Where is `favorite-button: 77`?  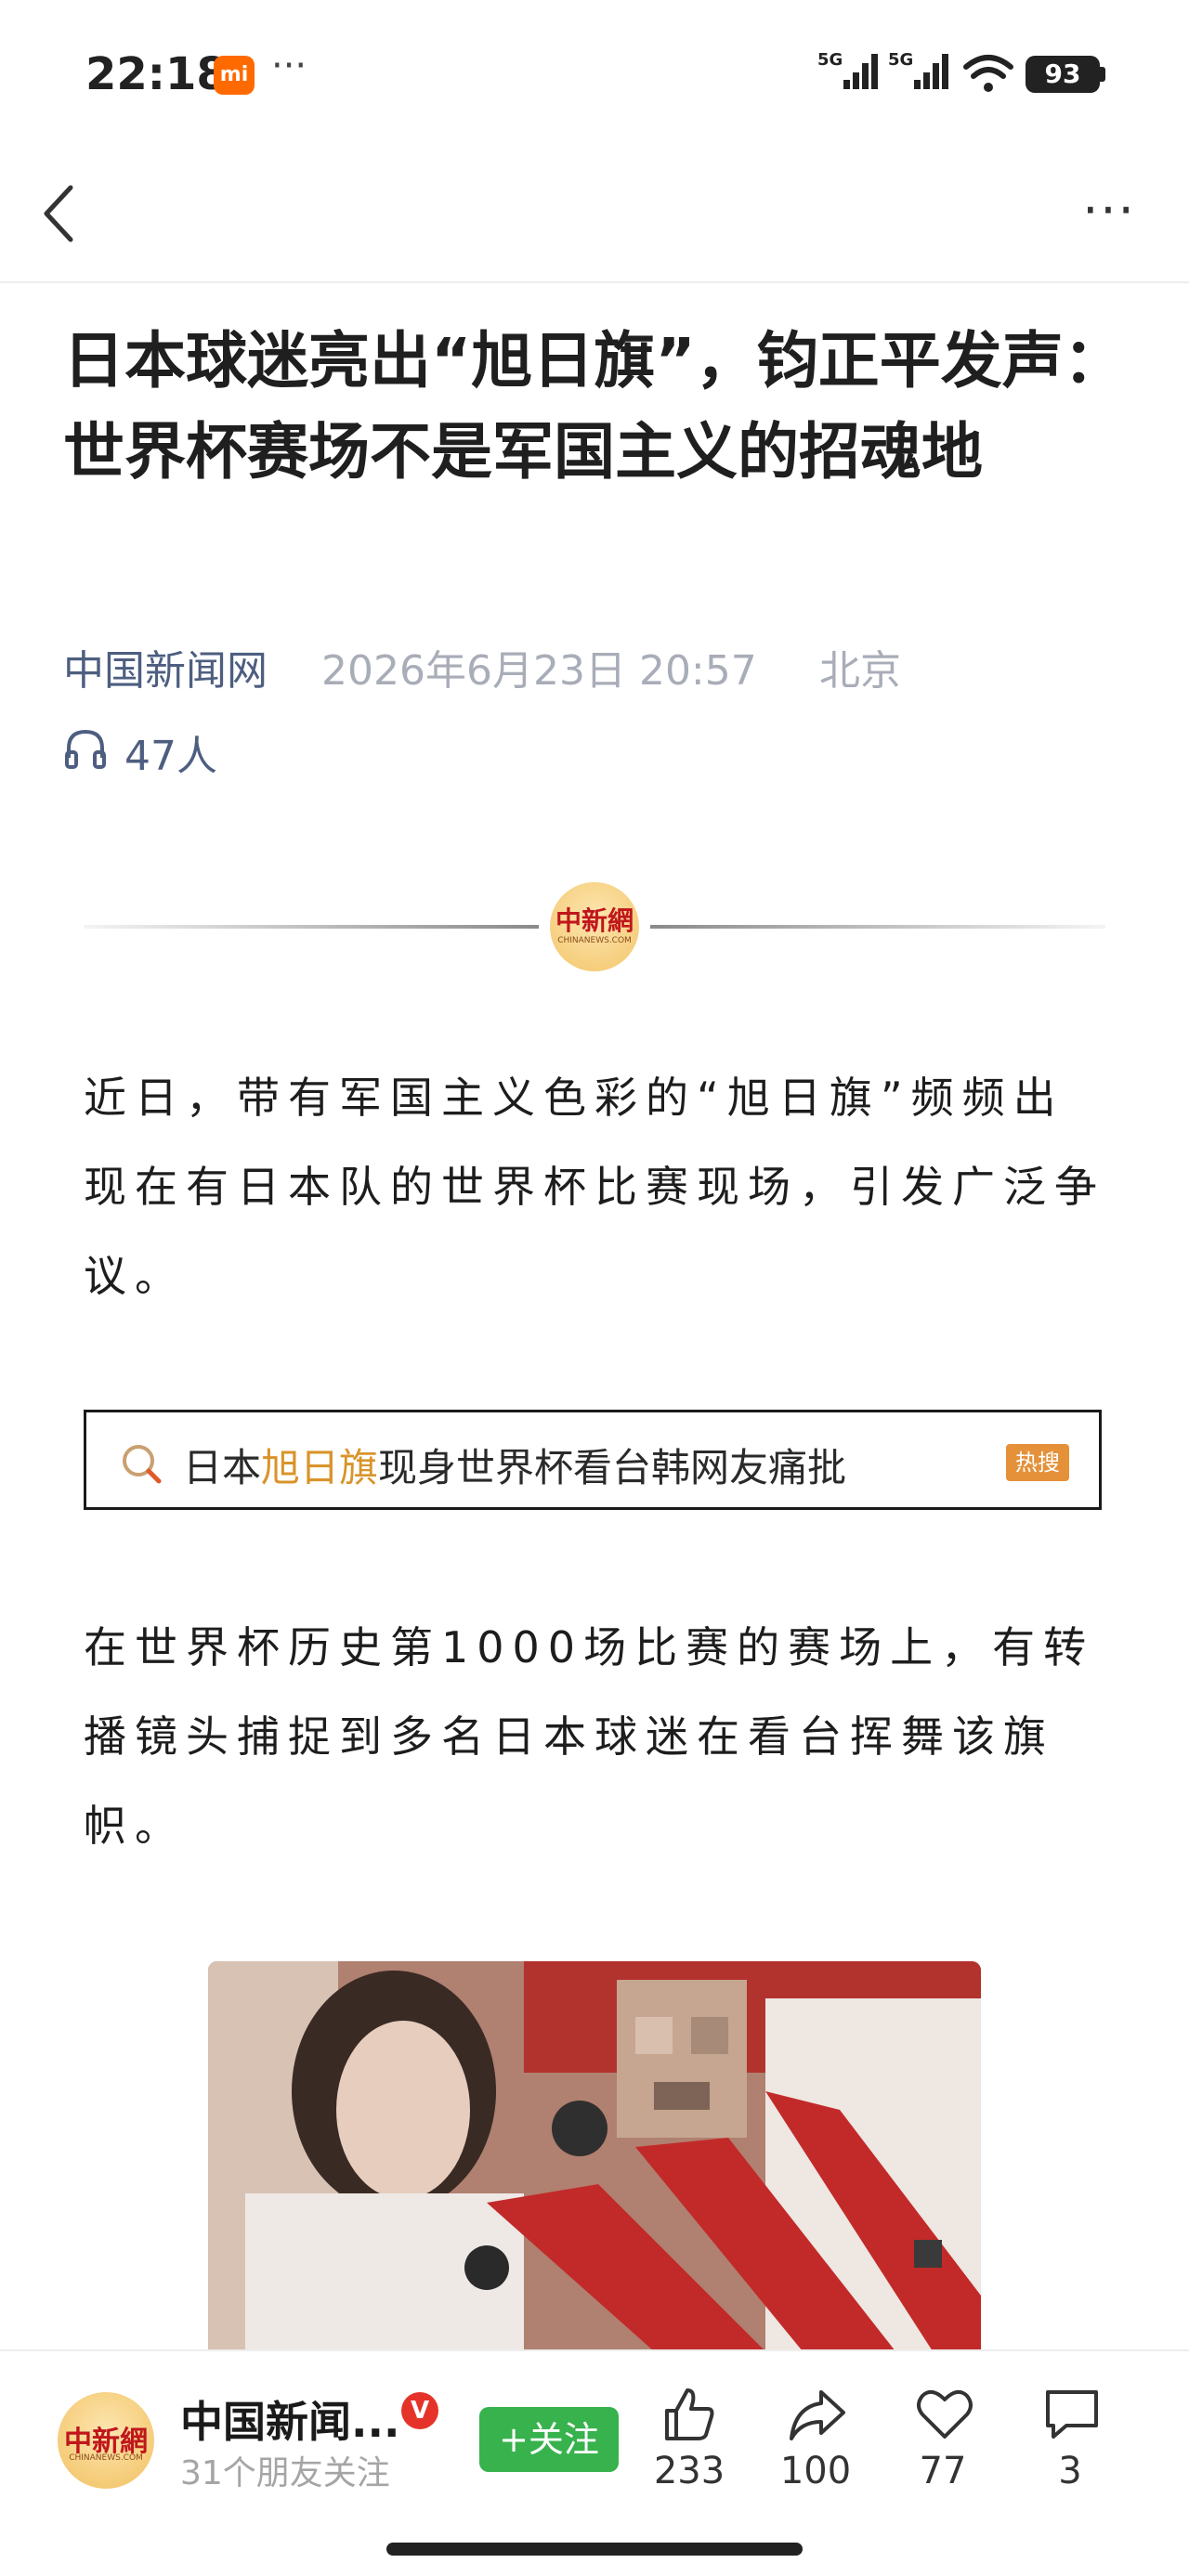
favorite-button: 77 is located at coordinates (943, 2437).